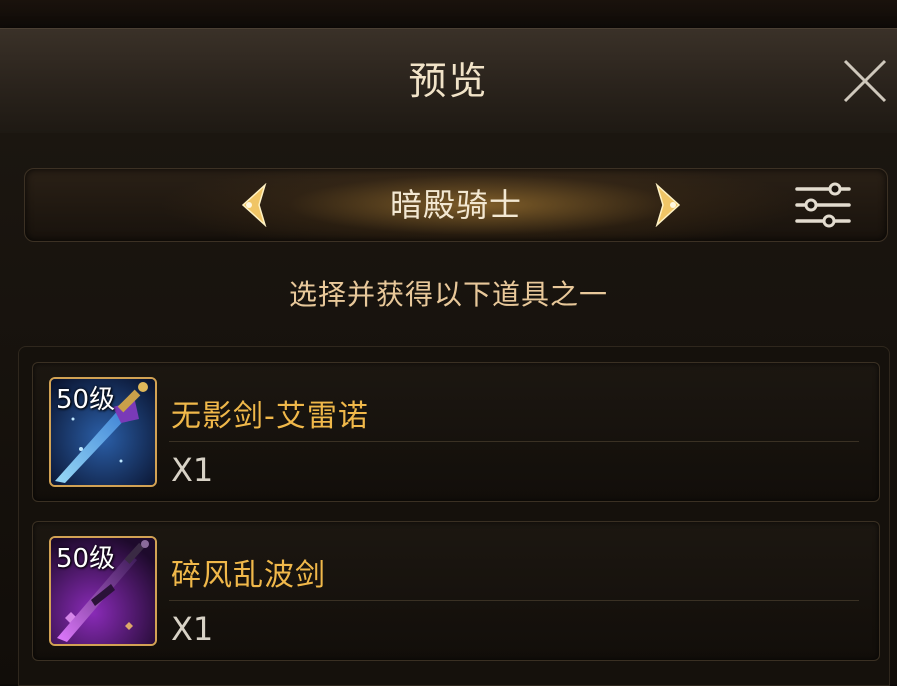 This screenshot has height=686, width=897. I want to click on filter-settings-icon, so click(823, 205).